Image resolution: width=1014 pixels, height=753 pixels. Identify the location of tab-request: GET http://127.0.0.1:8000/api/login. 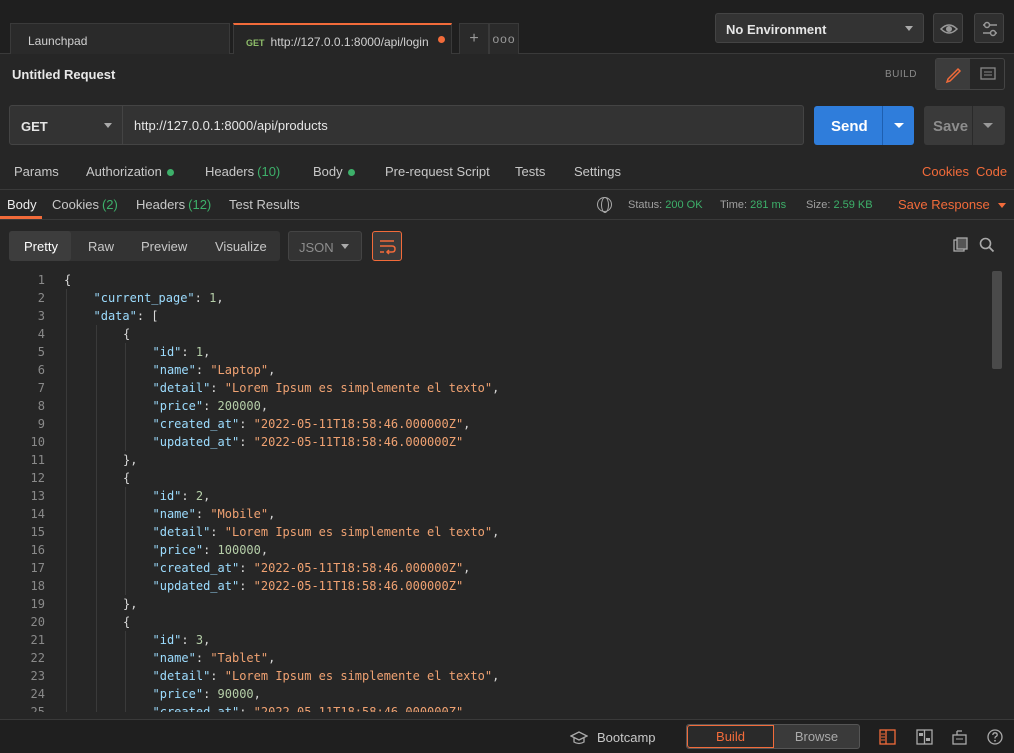
(342, 38).